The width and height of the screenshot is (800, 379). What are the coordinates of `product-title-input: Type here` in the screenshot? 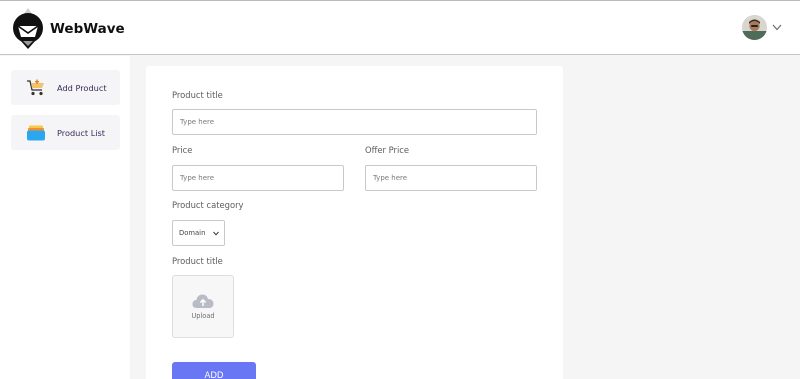 It's located at (354, 122).